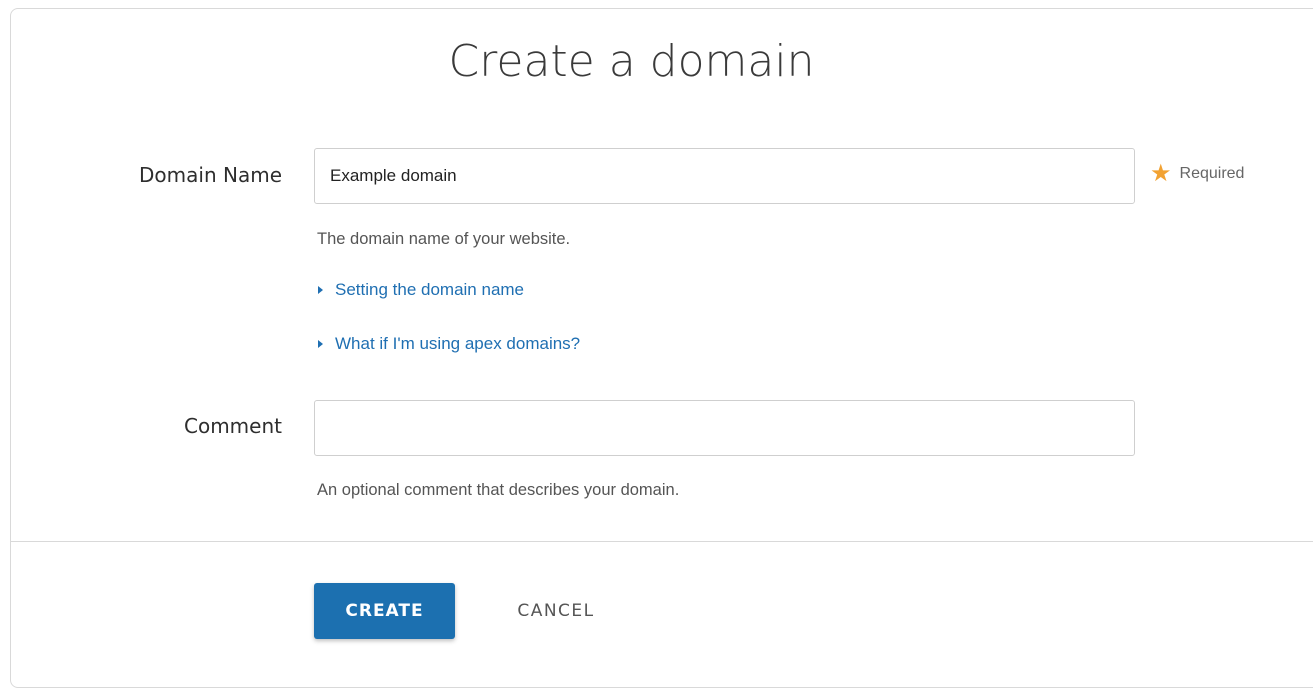  I want to click on comment-label: Comment, so click(233, 426).